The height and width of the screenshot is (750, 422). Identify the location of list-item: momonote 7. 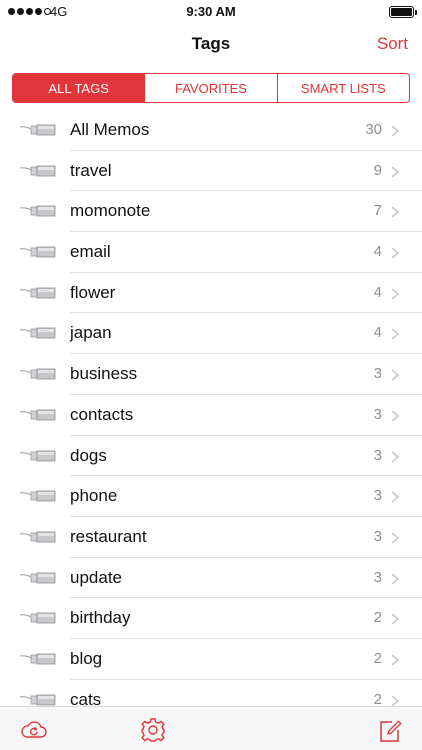
(211, 212).